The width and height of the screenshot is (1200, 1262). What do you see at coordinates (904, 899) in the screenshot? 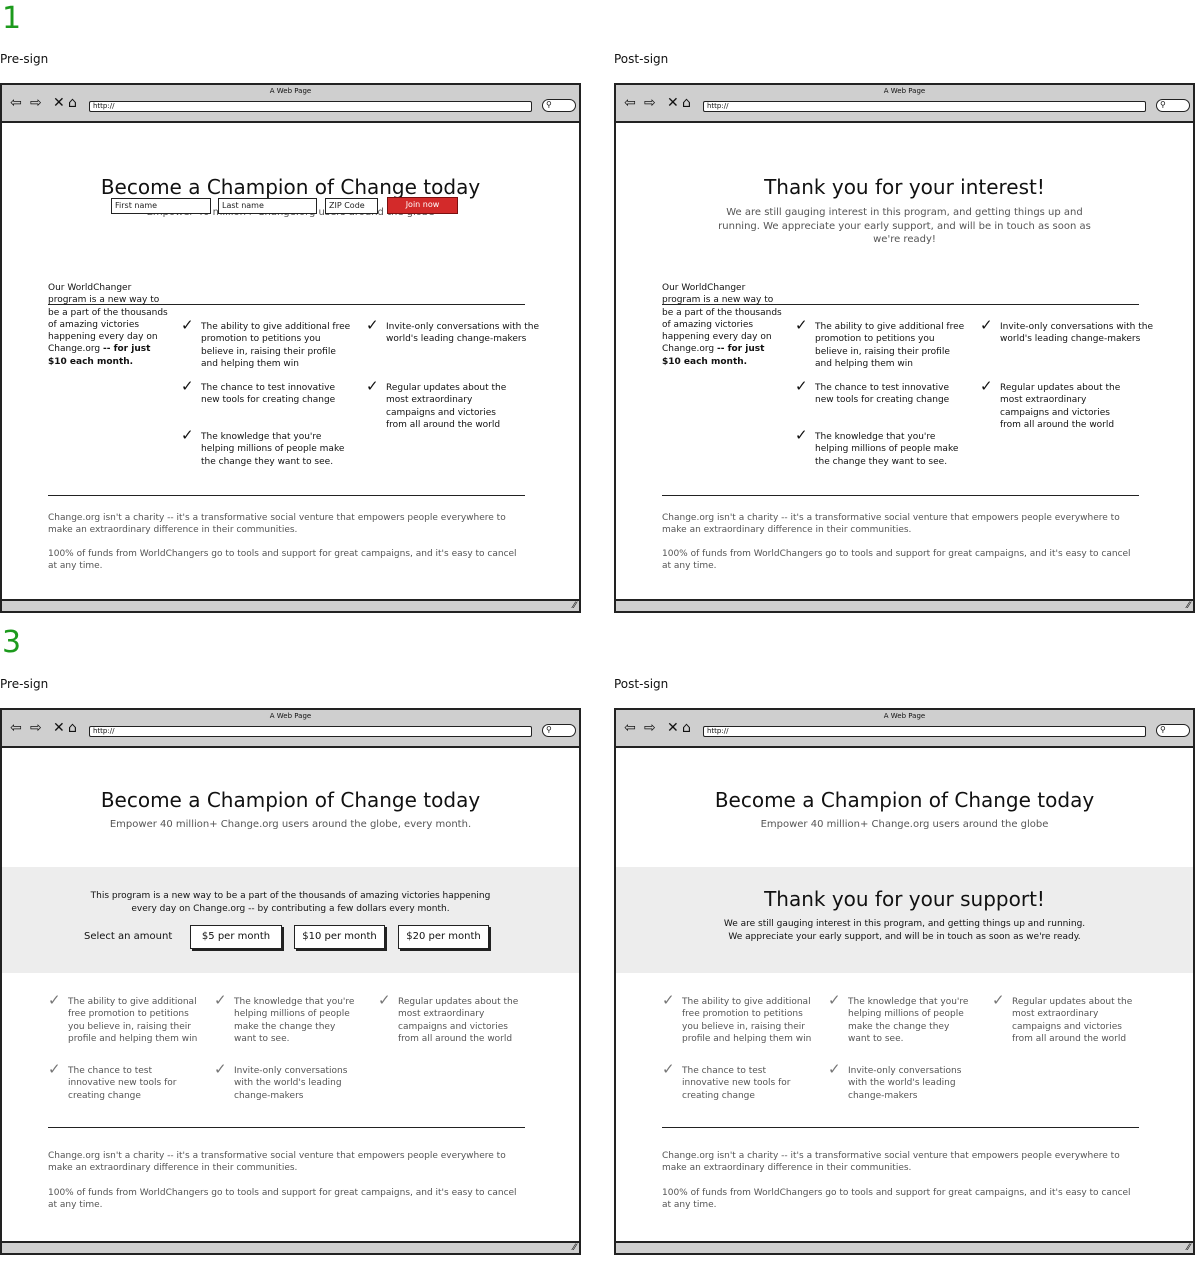
I see `thank-you-title: Thank you for your support!` at bounding box center [904, 899].